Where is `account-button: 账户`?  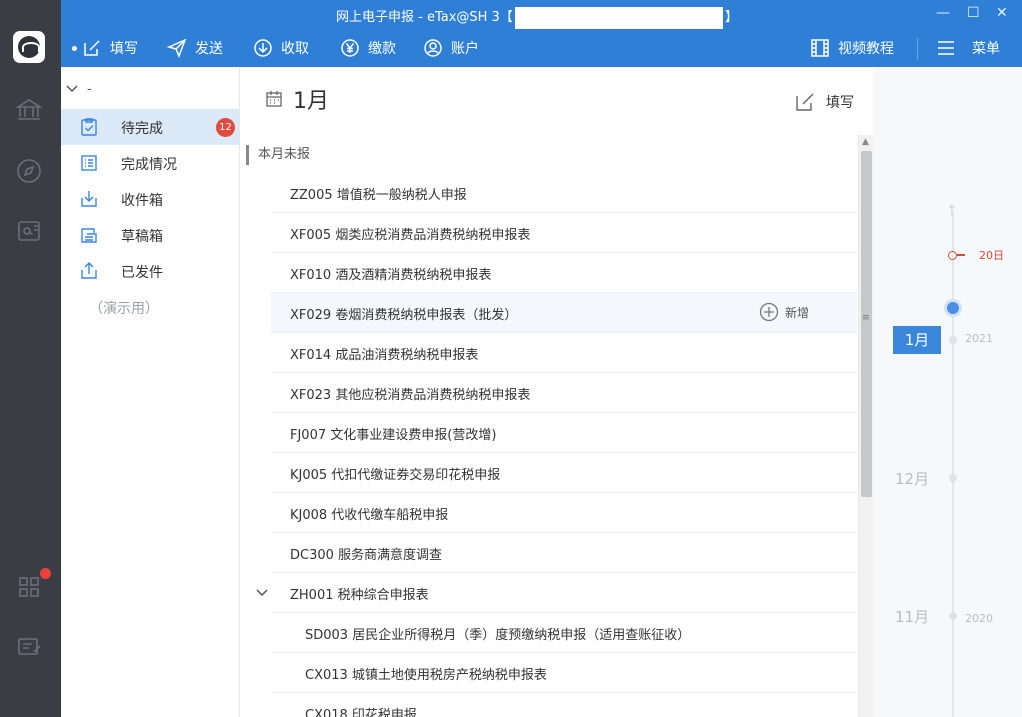 account-button: 账户 is located at coordinates (451, 48).